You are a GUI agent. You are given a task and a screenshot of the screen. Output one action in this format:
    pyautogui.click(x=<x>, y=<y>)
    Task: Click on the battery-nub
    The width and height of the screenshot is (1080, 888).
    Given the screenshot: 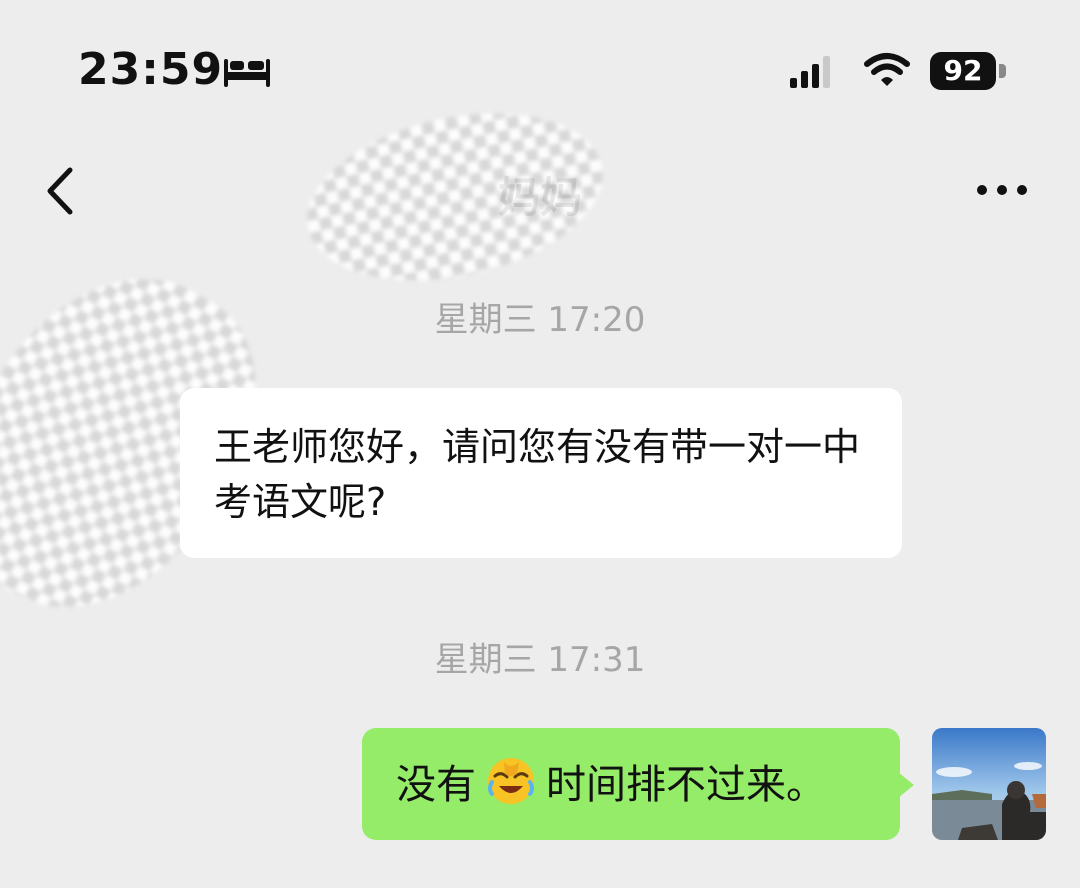 What is the action you would take?
    pyautogui.click(x=1002, y=71)
    